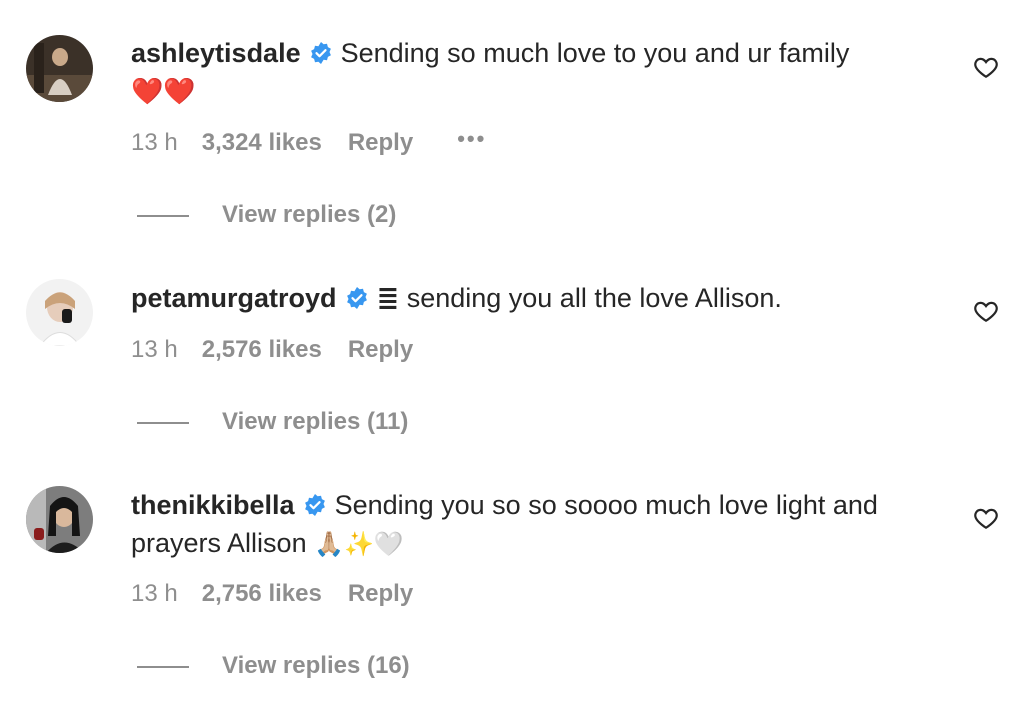 This screenshot has height=714, width=1024. What do you see at coordinates (309, 214) in the screenshot?
I see `view-replies-label: View replies (2)` at bounding box center [309, 214].